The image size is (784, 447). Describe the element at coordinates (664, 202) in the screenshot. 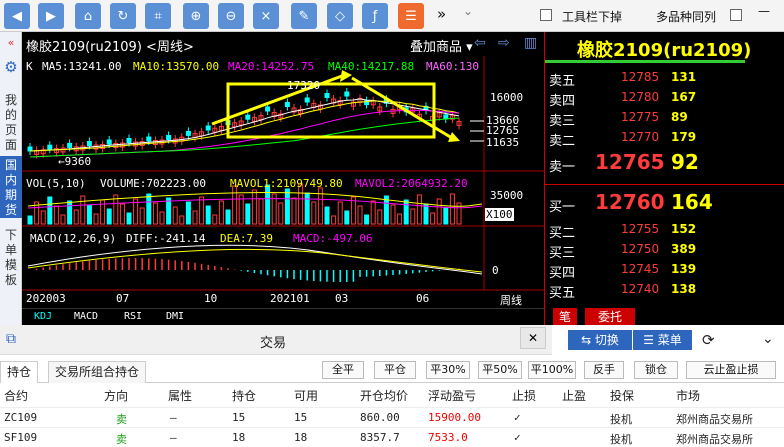

I see `bid-row: 买一 12760 164` at that location.